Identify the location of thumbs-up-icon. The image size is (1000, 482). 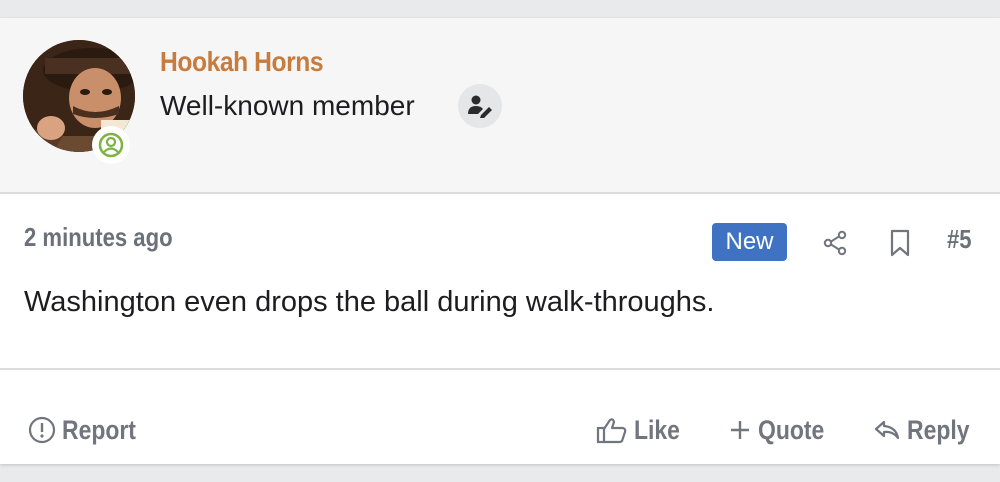
(611, 431).